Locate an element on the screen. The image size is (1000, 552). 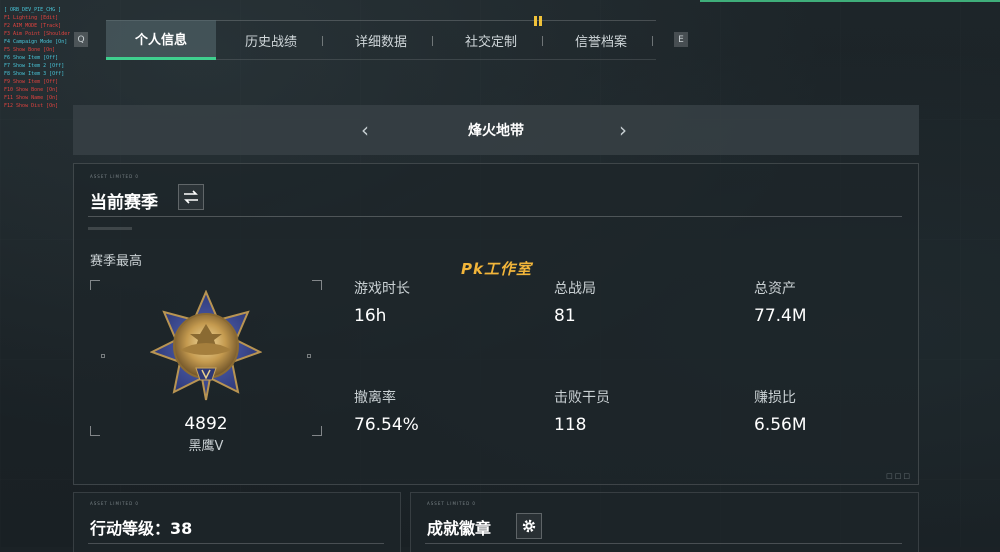
mode-selector: ‹ 烽火地带 › is located at coordinates (496, 130).